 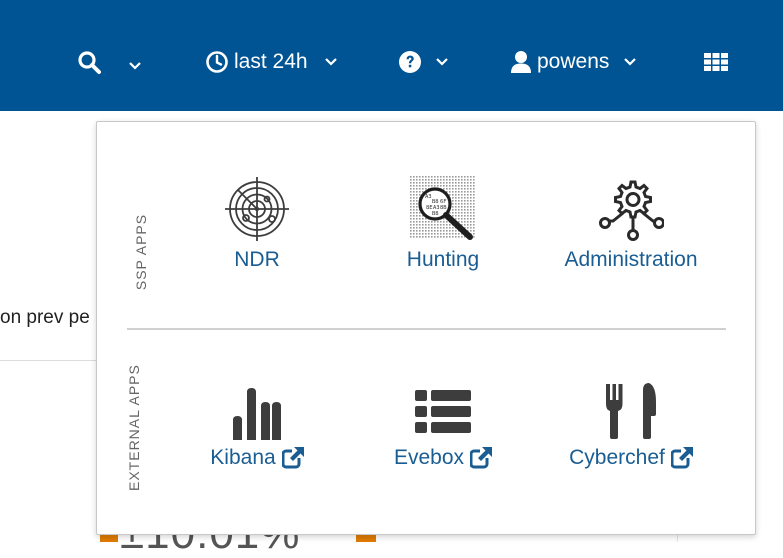 I want to click on svg-text: A3, so click(x=428, y=197).